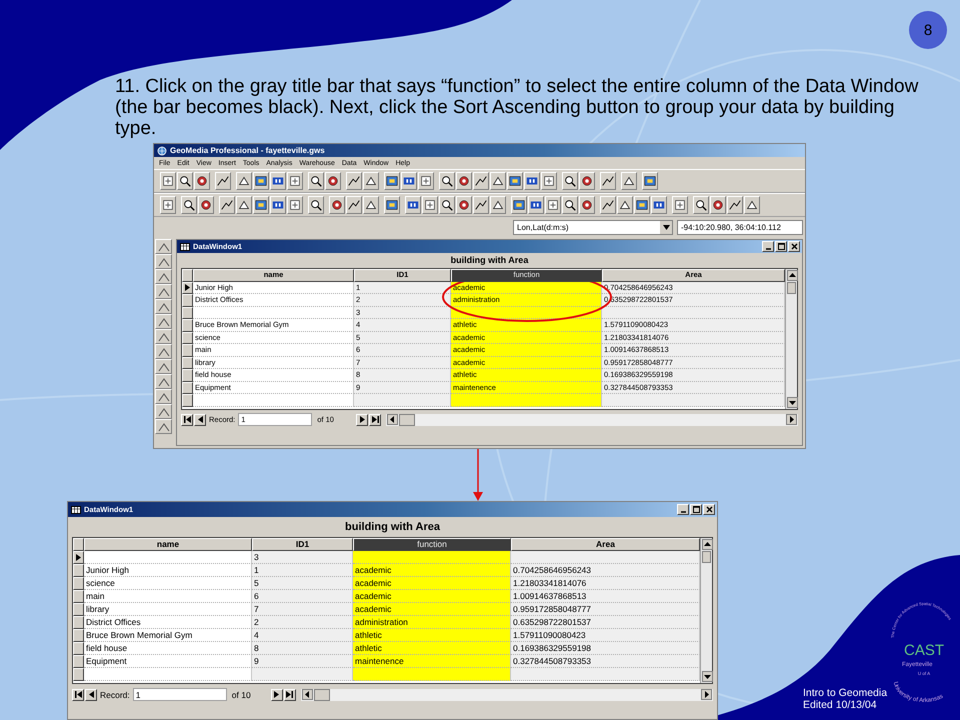  I want to click on coordinate-field: -94:10:20.980, 36:04:10.112, so click(740, 227).